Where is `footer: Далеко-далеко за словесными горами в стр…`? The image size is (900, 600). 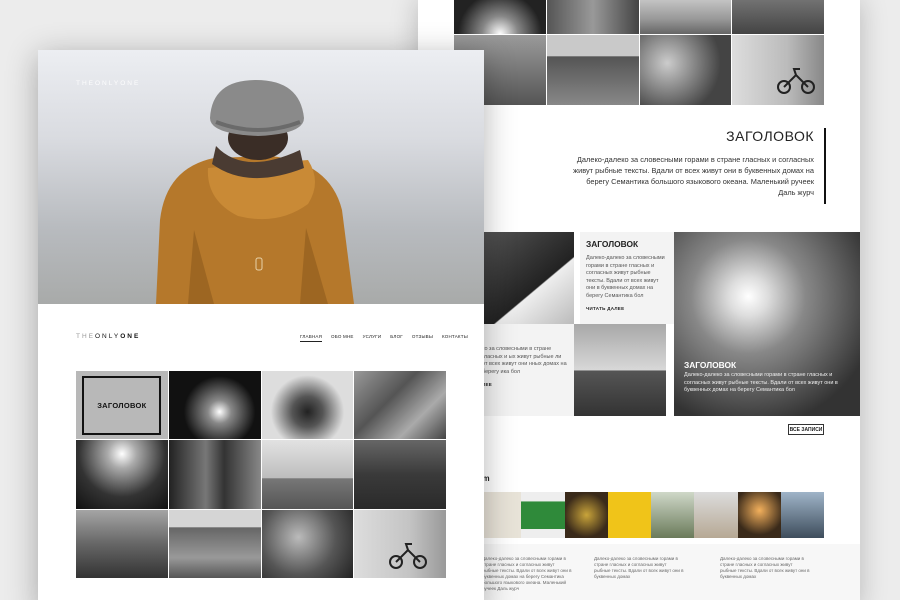 footer: Далеко-далеко за словесными горами в стр… is located at coordinates (639, 572).